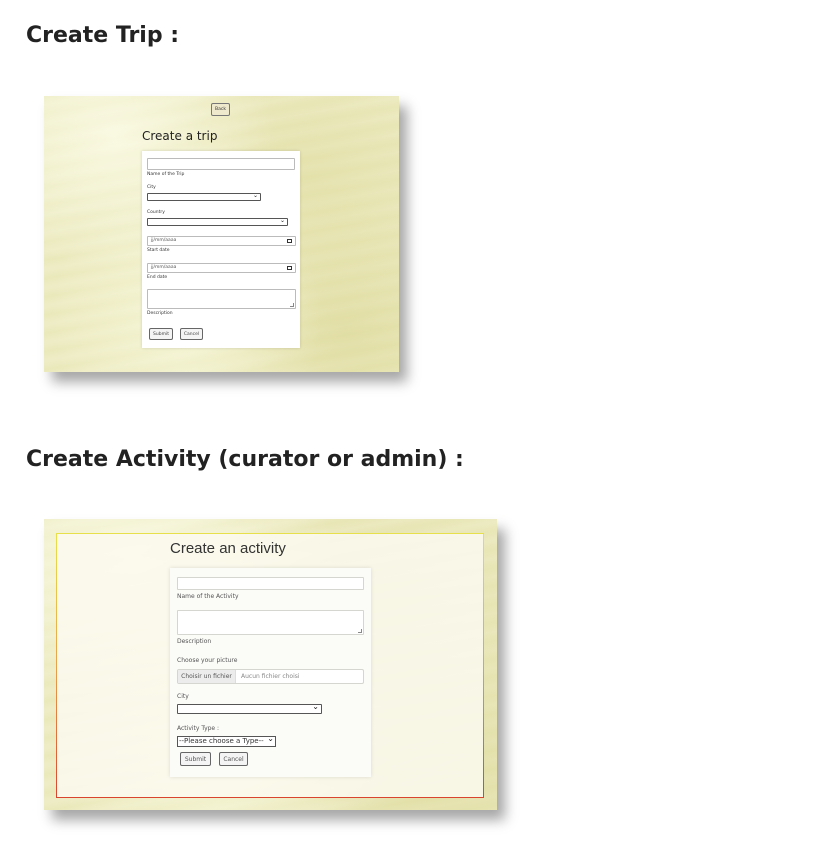  What do you see at coordinates (183, 696) in the screenshot?
I see `activity-city-label: City` at bounding box center [183, 696].